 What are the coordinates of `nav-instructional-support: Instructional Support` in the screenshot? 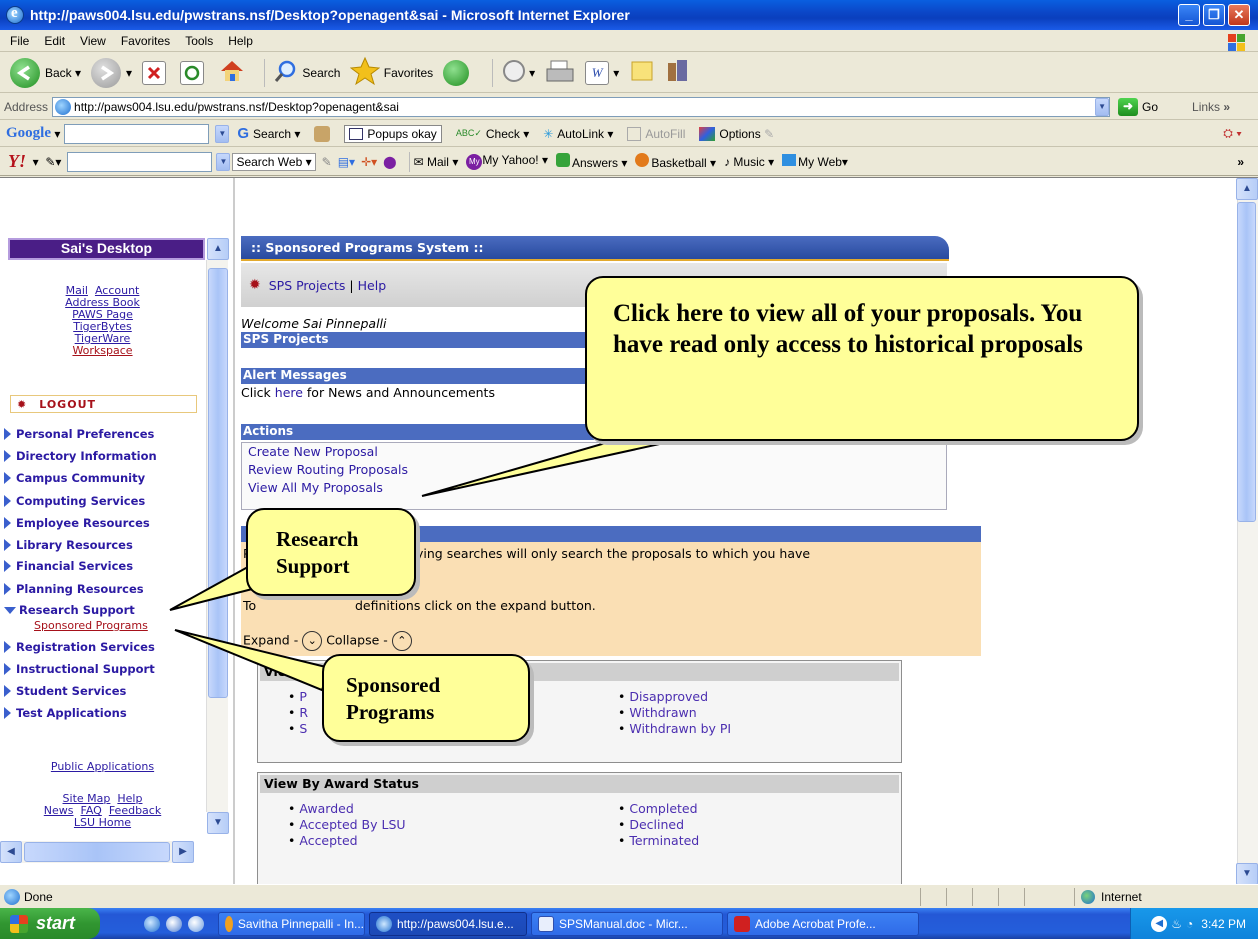 It's located at (79, 669).